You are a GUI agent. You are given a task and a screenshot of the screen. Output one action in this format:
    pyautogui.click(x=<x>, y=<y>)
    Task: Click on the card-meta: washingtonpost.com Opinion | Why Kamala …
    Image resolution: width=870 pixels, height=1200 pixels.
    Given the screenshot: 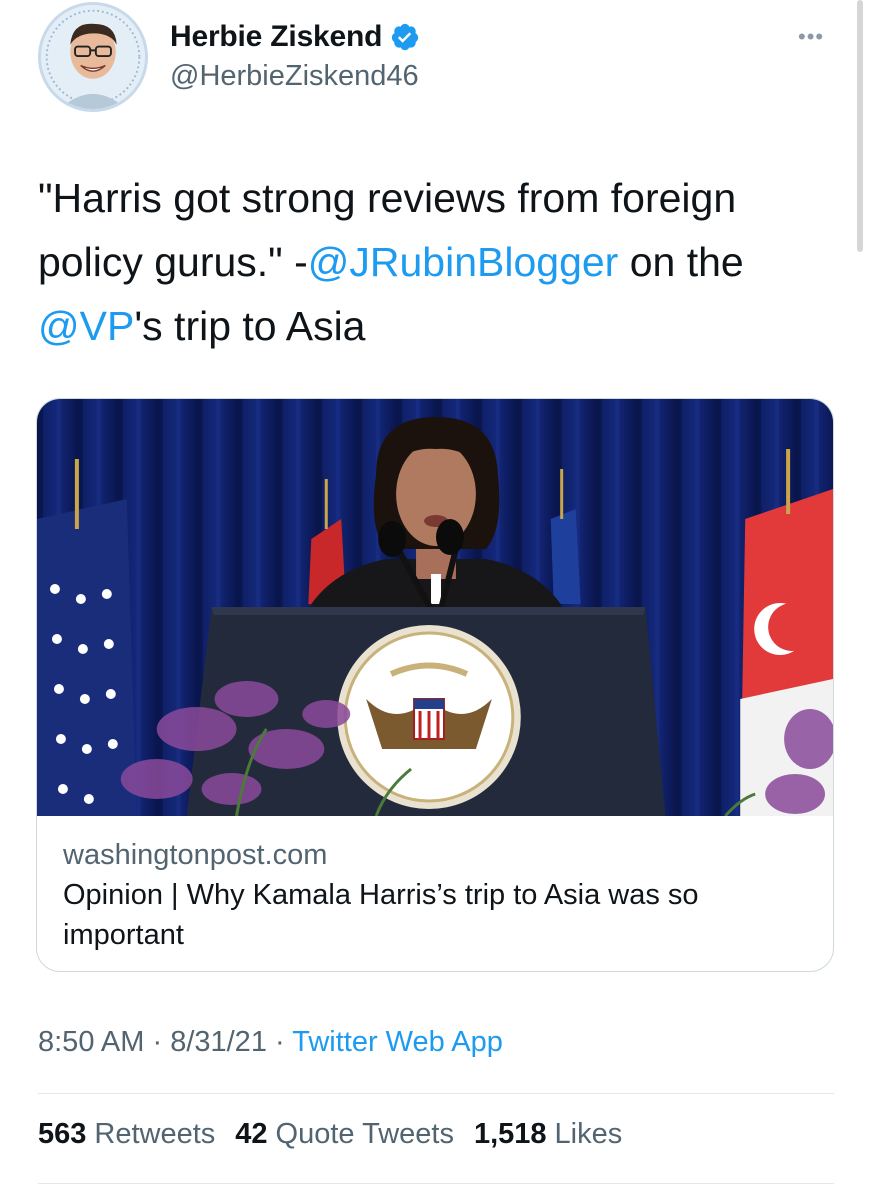 What is the action you would take?
    pyautogui.click(x=433, y=895)
    